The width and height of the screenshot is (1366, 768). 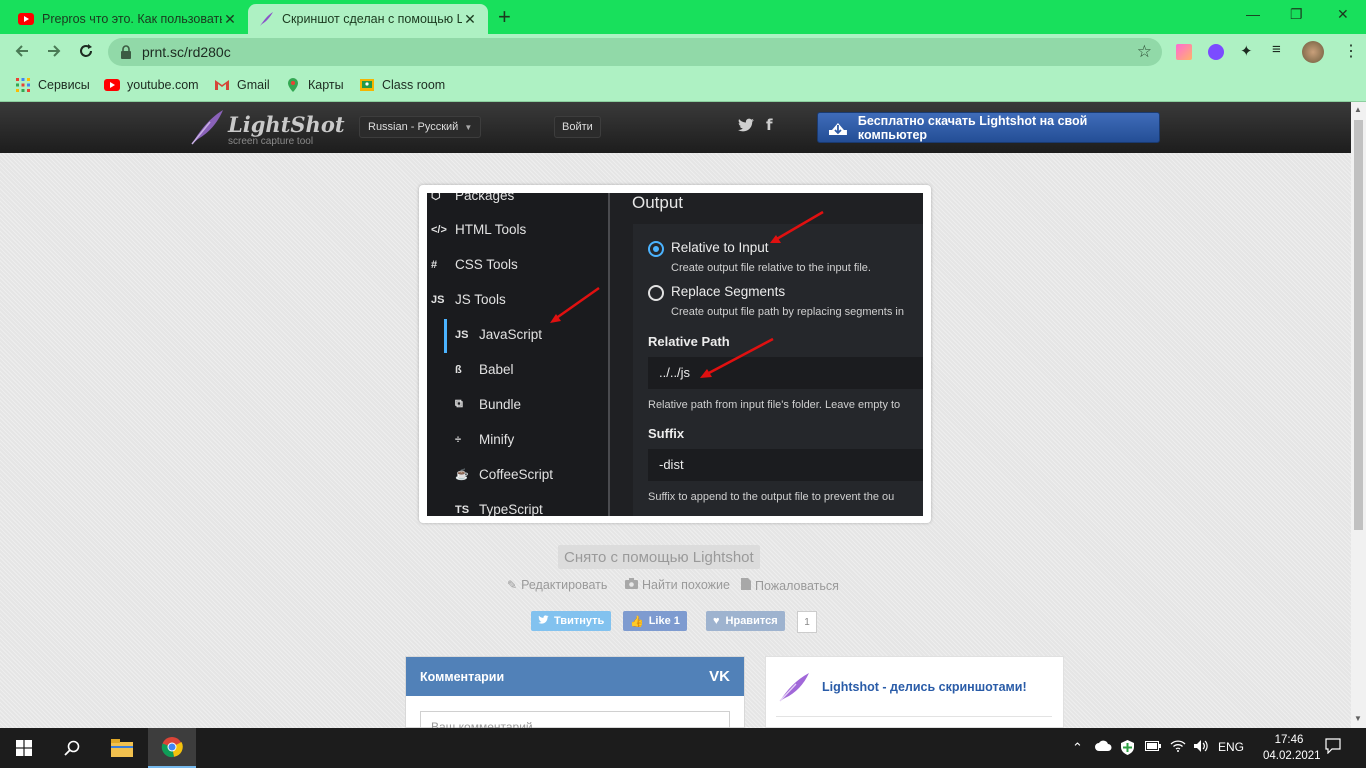 I want to click on sidebar-item-label: CSS Tools, so click(x=486, y=264).